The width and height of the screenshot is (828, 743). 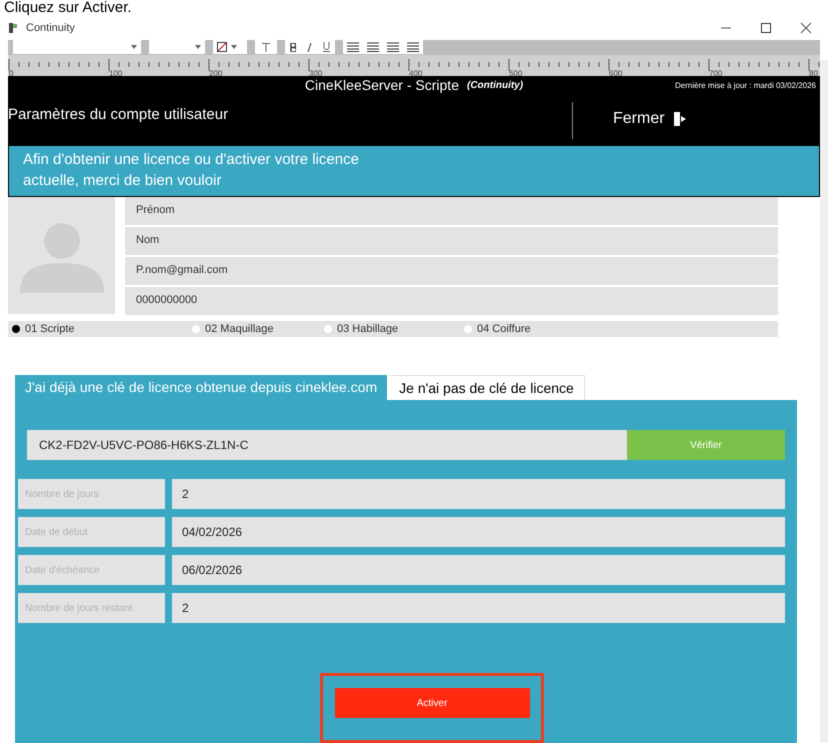 What do you see at coordinates (326, 47) in the screenshot?
I see `underline-icon` at bounding box center [326, 47].